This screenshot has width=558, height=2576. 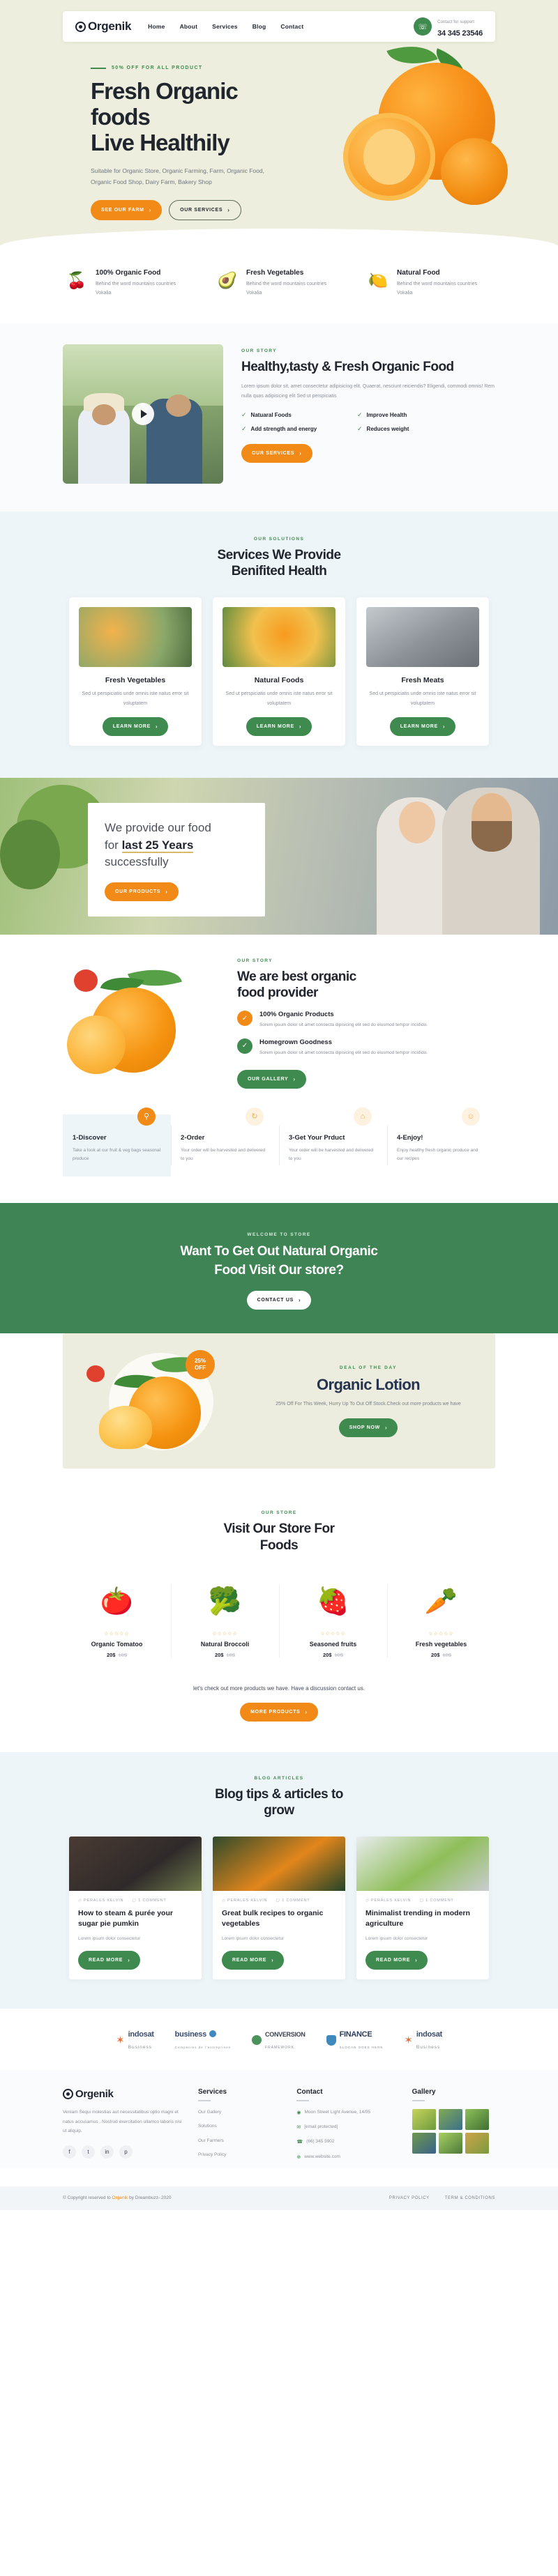 I want to click on nav-item-services: Services, so click(x=225, y=26).